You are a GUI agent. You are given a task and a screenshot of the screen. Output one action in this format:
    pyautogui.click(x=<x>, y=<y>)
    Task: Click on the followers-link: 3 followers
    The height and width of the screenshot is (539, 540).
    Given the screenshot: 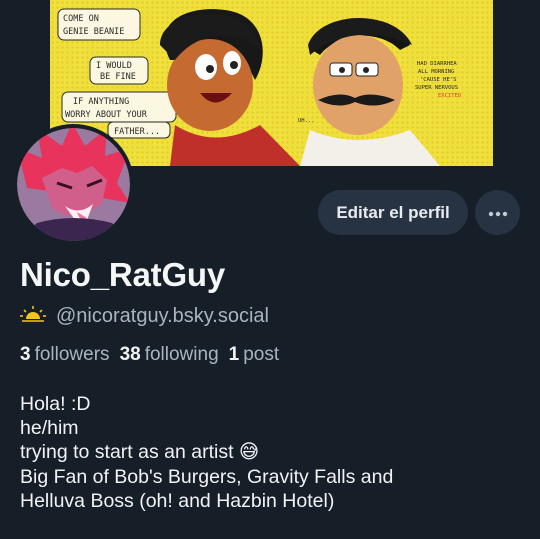 What is the action you would take?
    pyautogui.click(x=65, y=355)
    